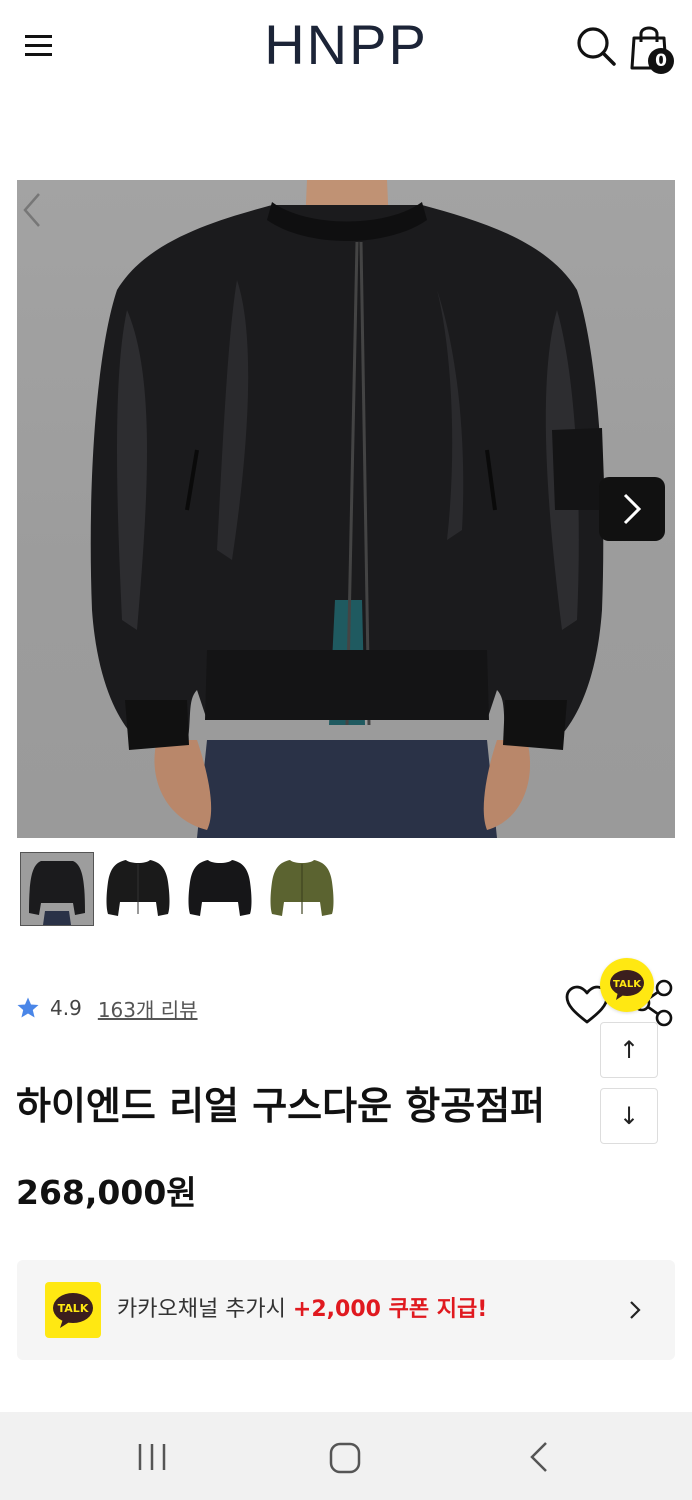 The image size is (692, 1500). I want to click on search-icon, so click(596, 46).